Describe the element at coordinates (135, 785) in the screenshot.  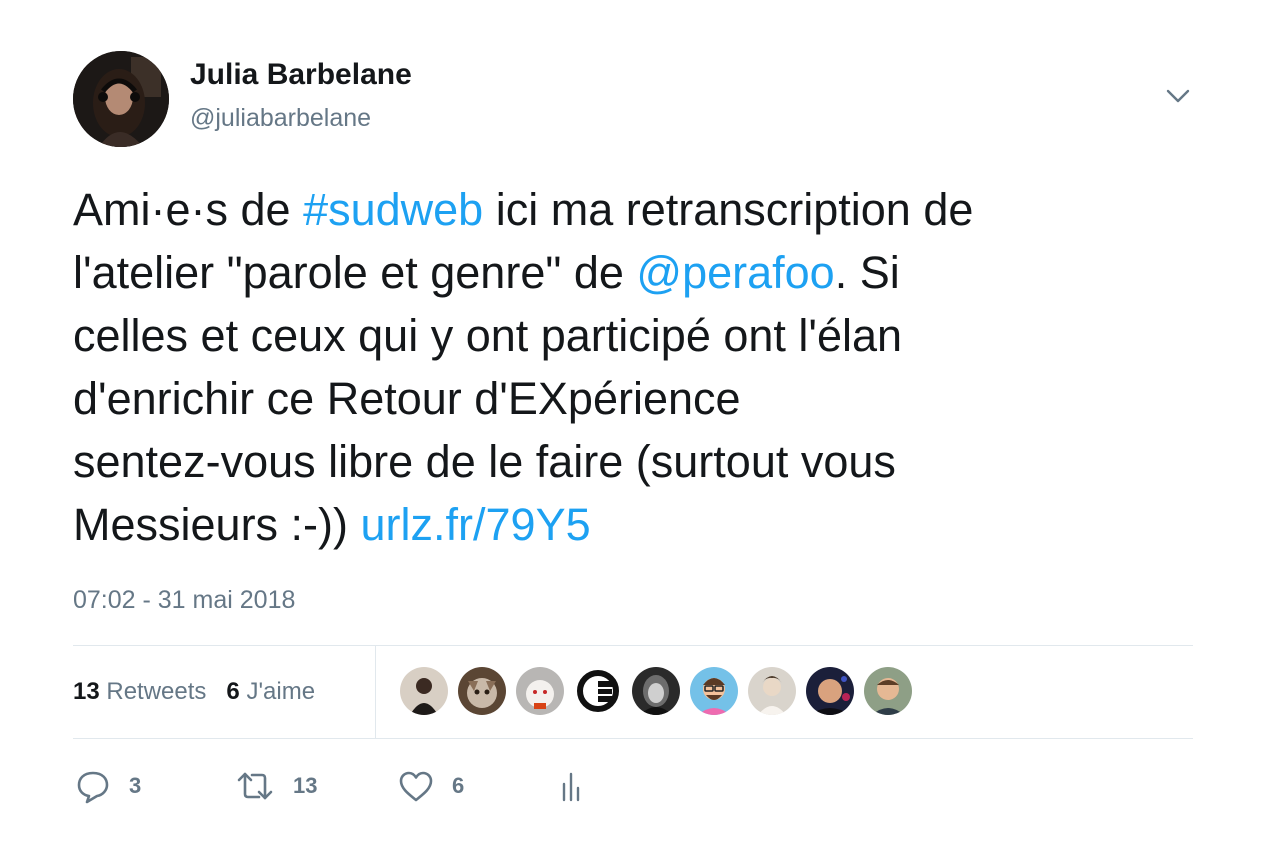
I see `reply-count: 3` at that location.